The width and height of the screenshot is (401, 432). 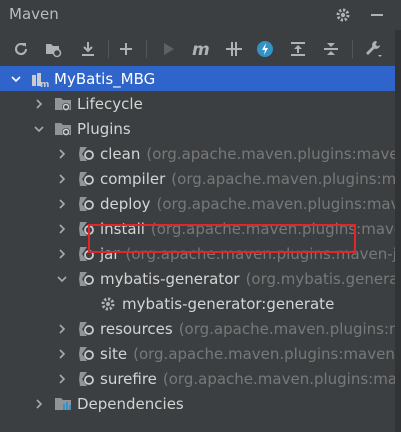 I want to click on tool-window-title: Maven, so click(x=34, y=14).